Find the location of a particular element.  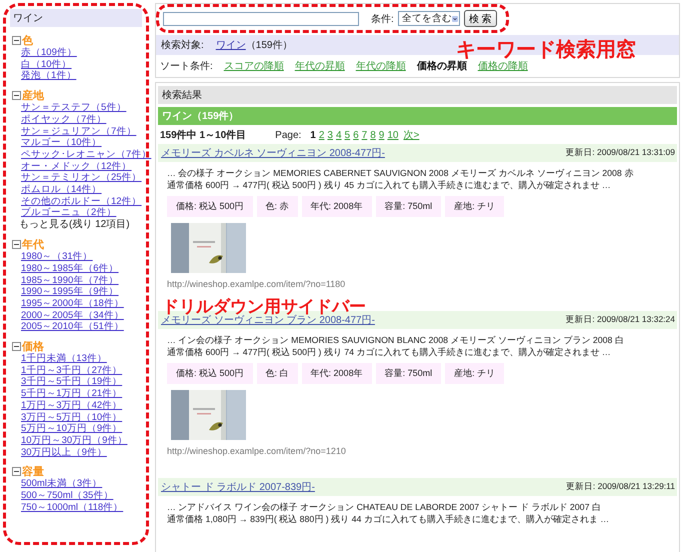

facet-link: 発泡（1件） is located at coordinates (48, 76).